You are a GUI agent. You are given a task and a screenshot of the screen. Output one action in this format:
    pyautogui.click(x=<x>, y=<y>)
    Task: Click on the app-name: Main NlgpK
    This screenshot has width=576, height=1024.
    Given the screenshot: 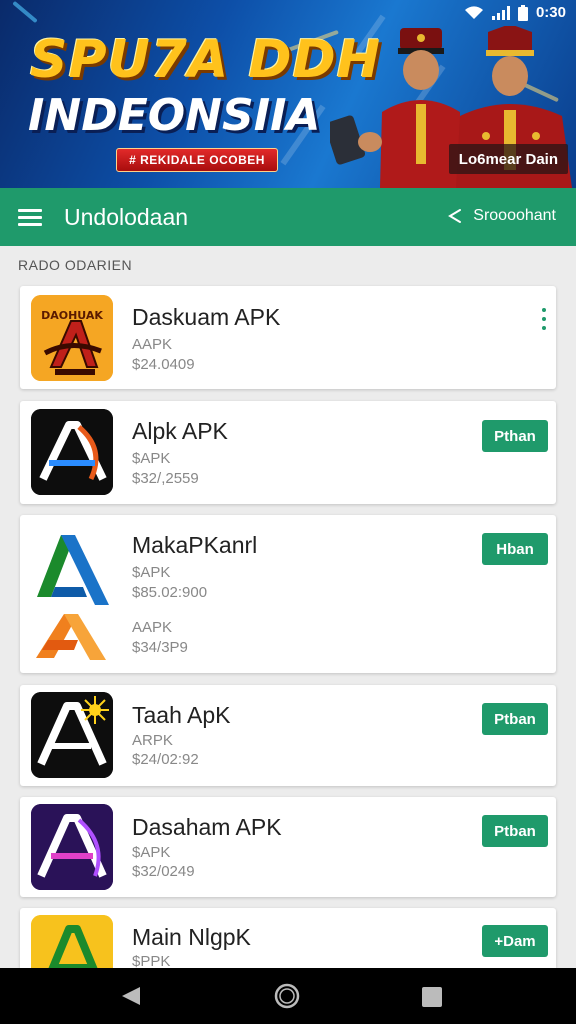 What is the action you would take?
    pyautogui.click(x=191, y=937)
    